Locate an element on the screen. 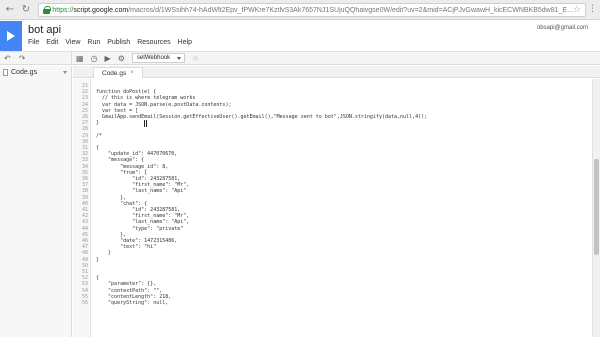  lightbulb-icon: ☼ is located at coordinates (195, 58).